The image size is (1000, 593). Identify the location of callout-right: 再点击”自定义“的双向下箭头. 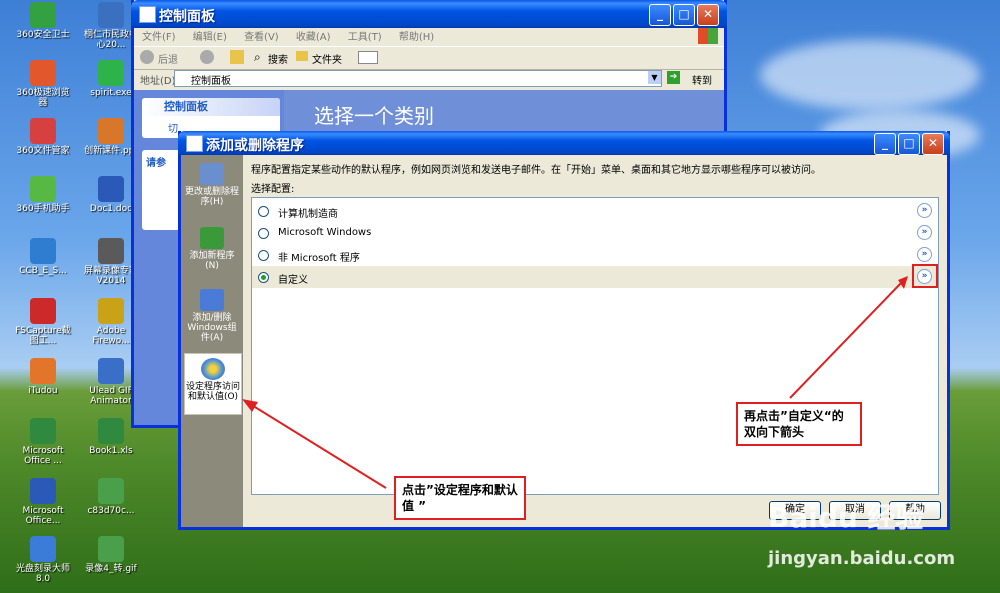
(799, 424).